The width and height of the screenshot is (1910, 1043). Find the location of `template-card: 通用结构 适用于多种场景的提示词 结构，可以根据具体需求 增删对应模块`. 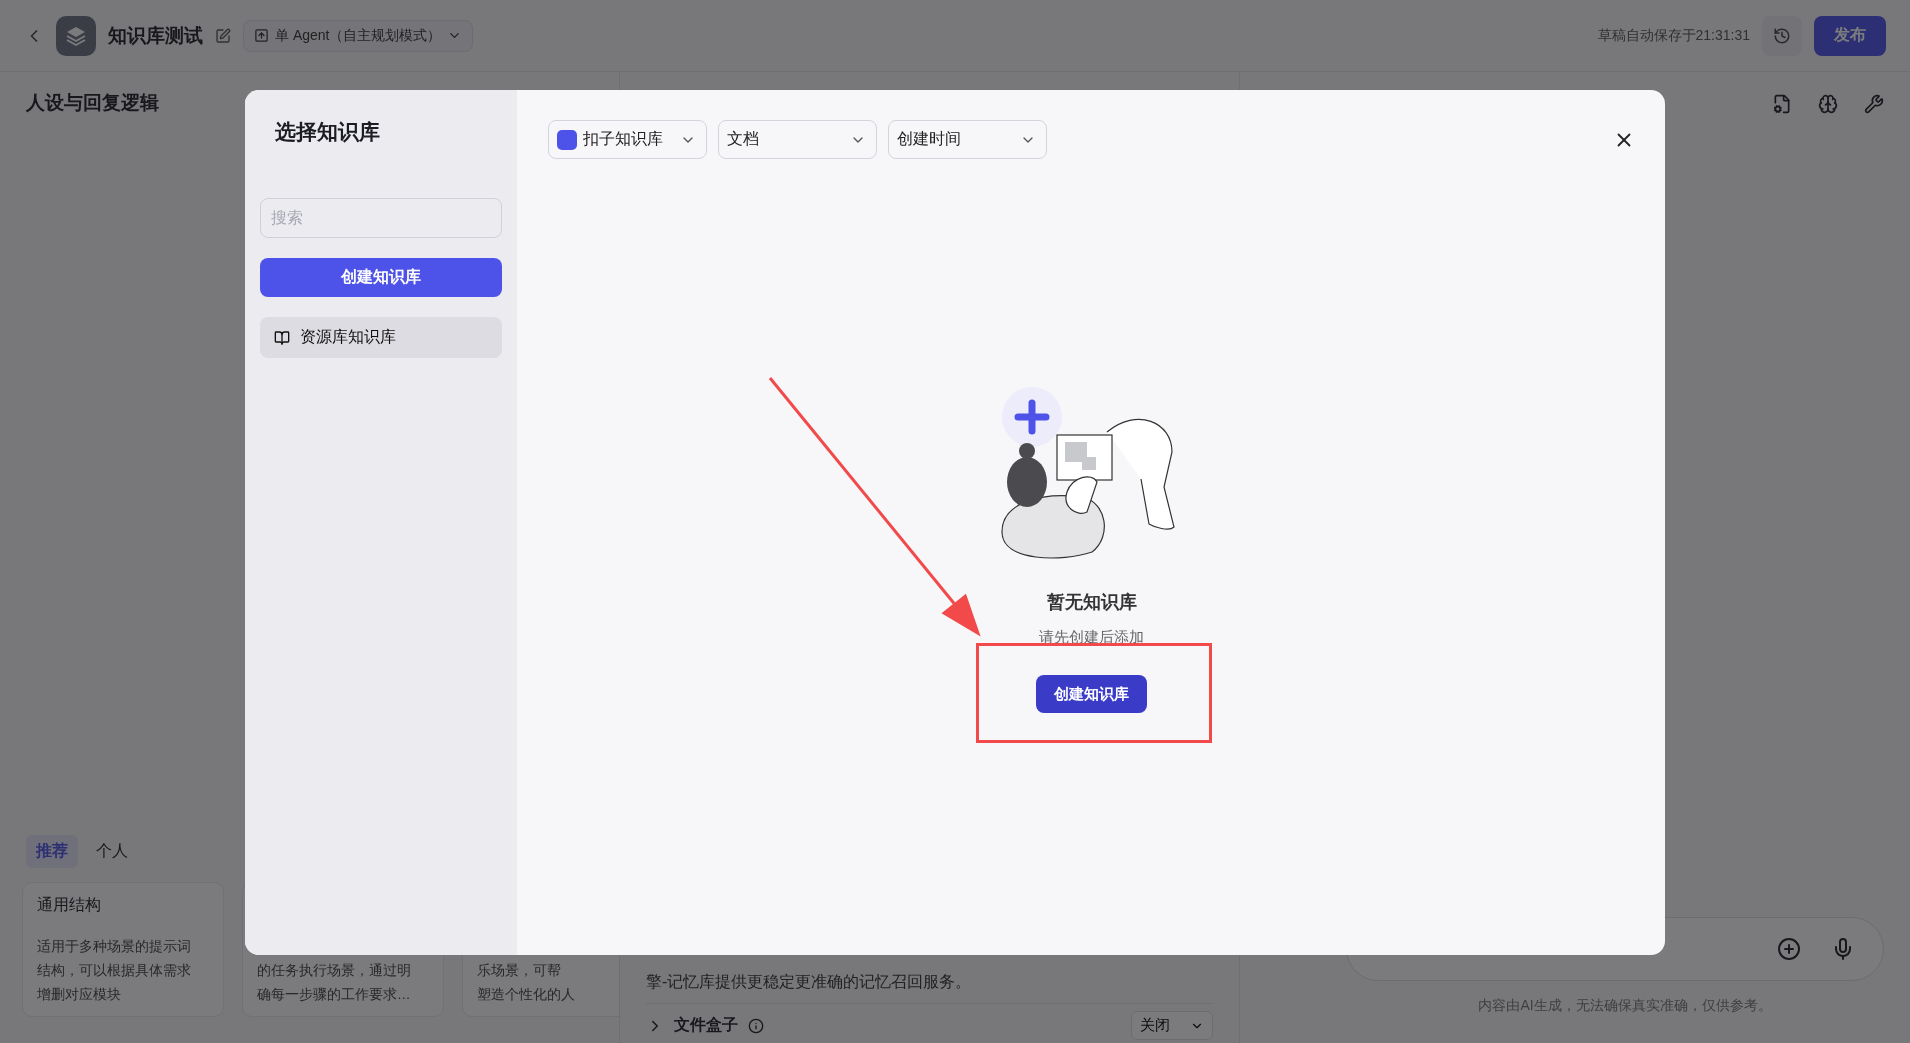

template-card: 通用结构 适用于多种场景的提示词 结构，可以根据具体需求 增删对应模块 is located at coordinates (123, 949).